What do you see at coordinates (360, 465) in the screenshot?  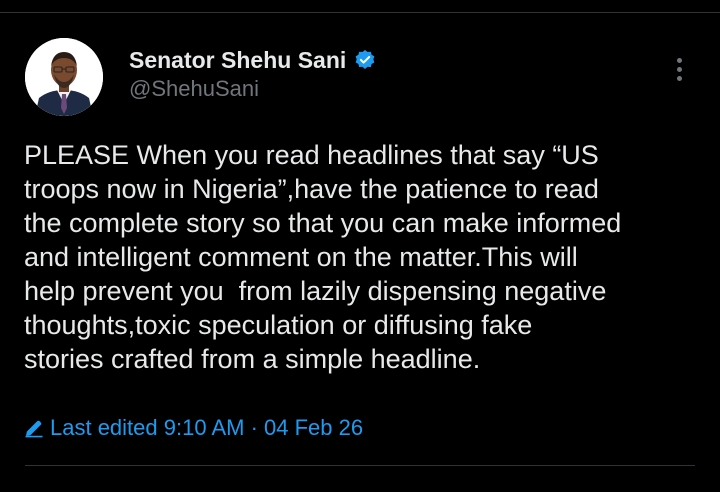 I see `bottom-divider` at bounding box center [360, 465].